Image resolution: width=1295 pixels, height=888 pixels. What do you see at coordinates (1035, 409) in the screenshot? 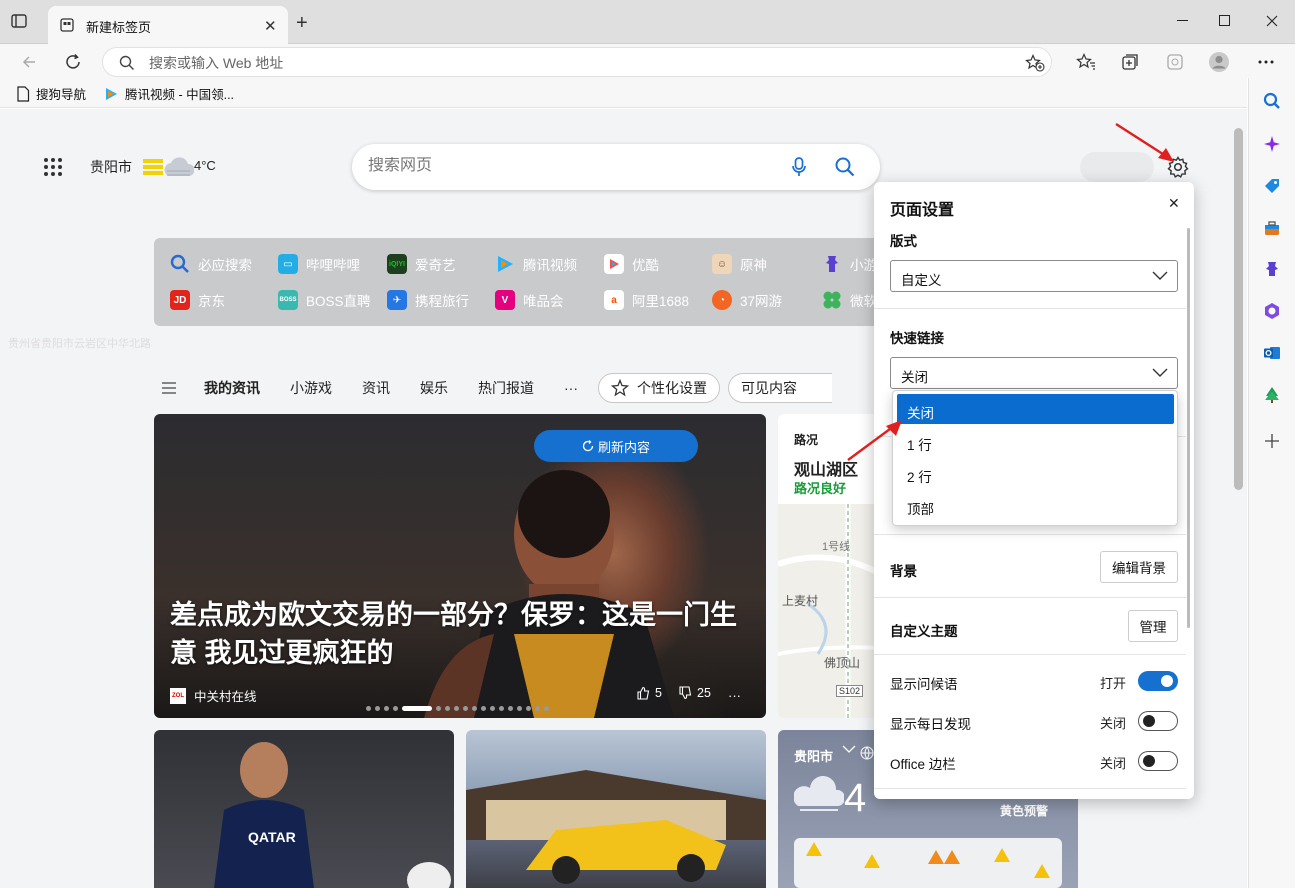
I see `option-off: 关闭` at bounding box center [1035, 409].